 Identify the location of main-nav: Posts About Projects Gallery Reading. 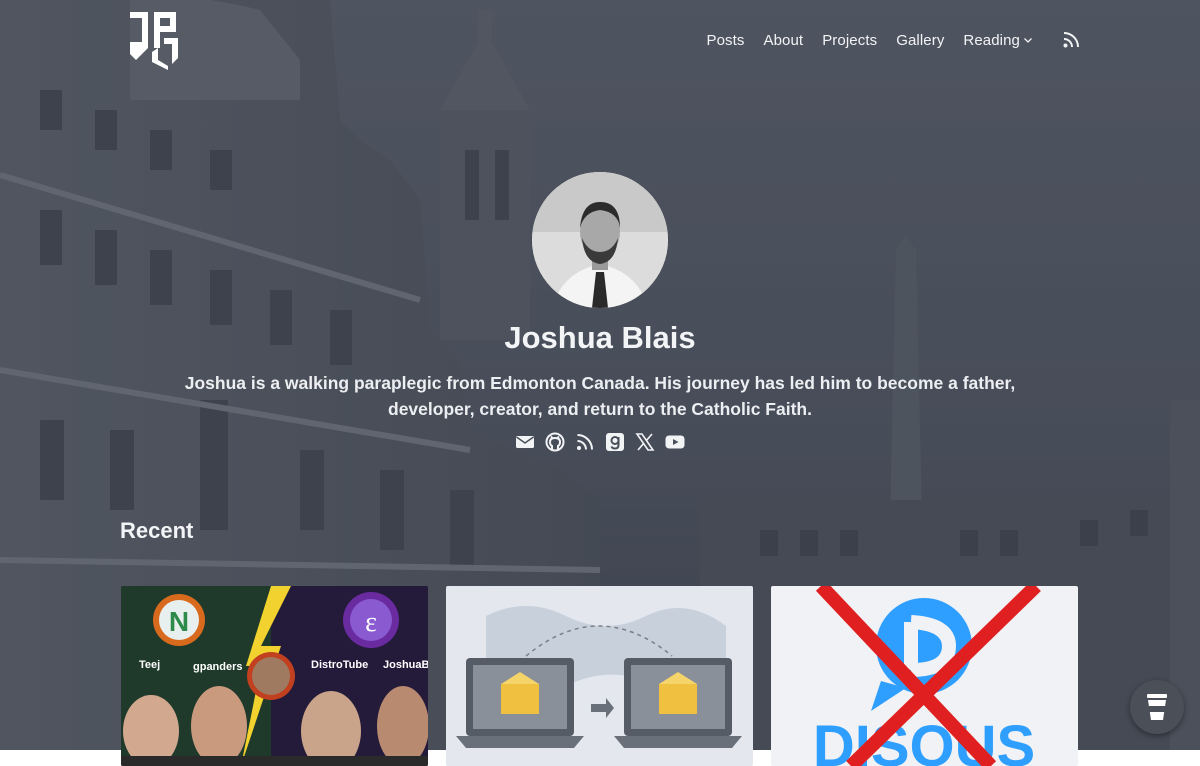
(893, 40).